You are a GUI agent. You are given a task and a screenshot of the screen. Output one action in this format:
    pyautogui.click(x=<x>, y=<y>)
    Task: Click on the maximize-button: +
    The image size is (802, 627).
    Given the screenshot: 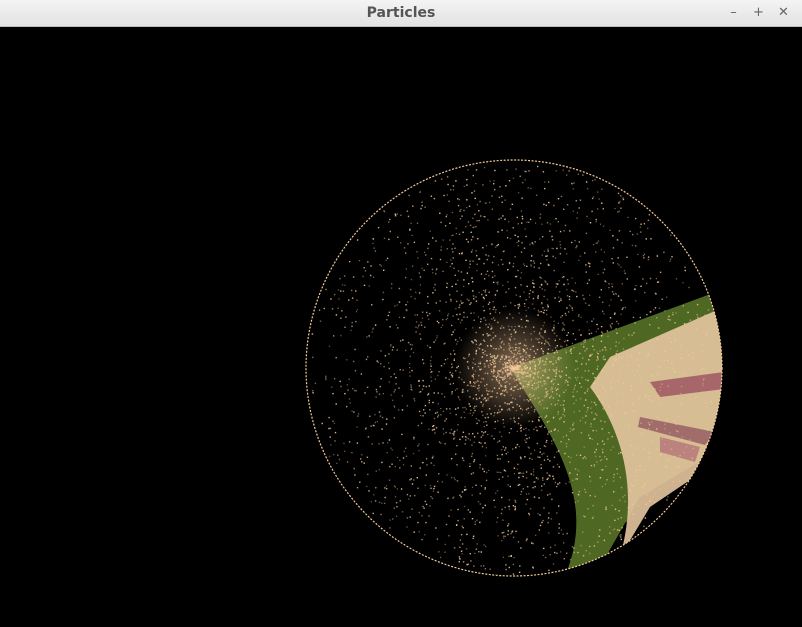 What is the action you would take?
    pyautogui.click(x=758, y=12)
    